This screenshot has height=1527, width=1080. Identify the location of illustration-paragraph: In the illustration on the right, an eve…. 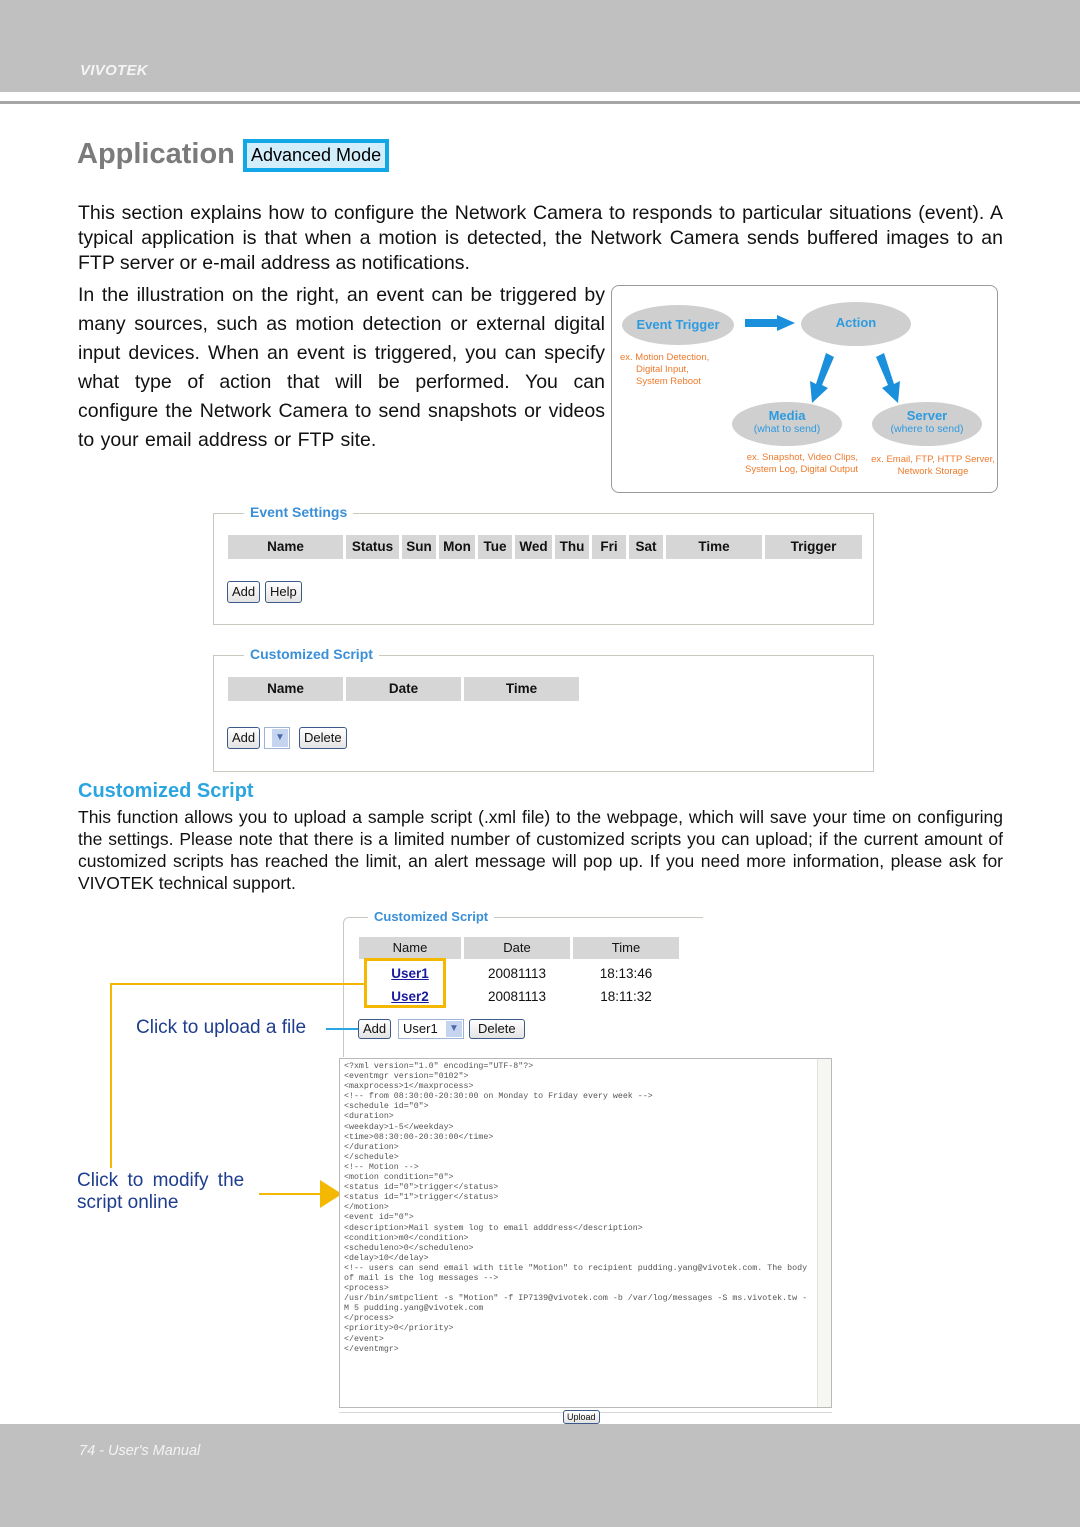
(341, 367).